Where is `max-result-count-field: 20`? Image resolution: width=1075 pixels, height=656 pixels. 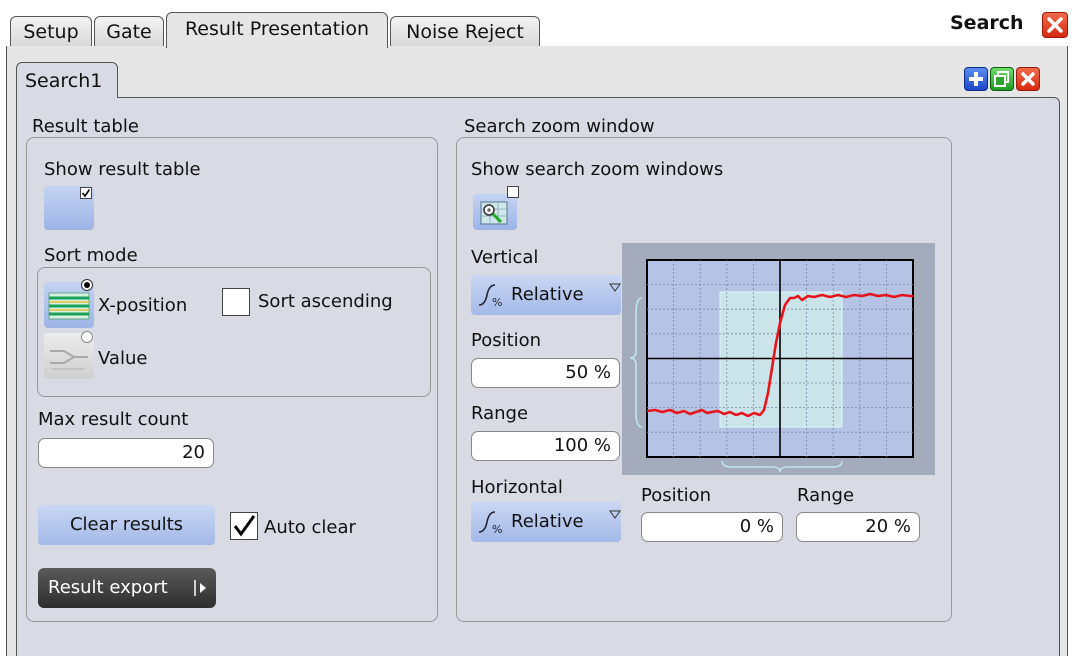
max-result-count-field: 20 is located at coordinates (126, 453).